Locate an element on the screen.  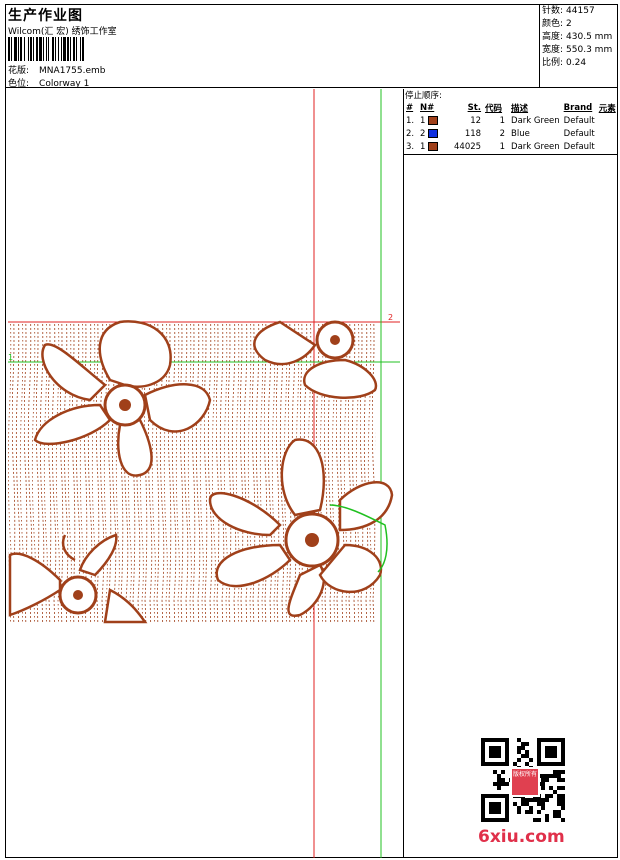
marker-2: 2 is located at coordinates (390, 317).